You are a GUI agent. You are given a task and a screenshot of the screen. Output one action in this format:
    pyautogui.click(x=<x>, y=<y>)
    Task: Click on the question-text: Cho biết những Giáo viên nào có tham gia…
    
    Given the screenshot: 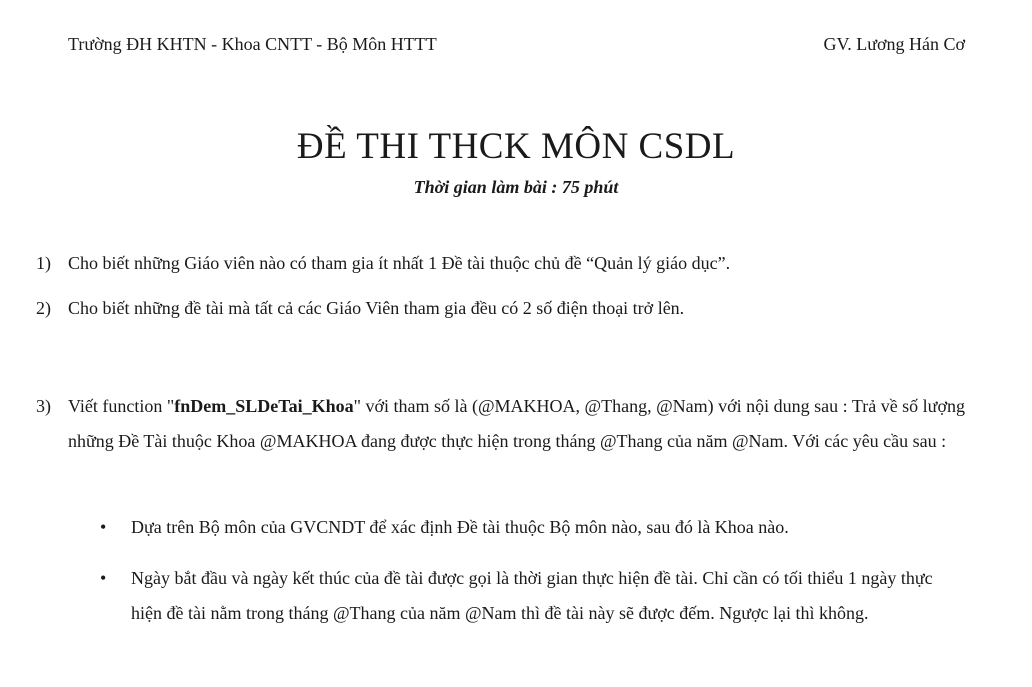 What is the action you would take?
    pyautogui.click(x=399, y=263)
    